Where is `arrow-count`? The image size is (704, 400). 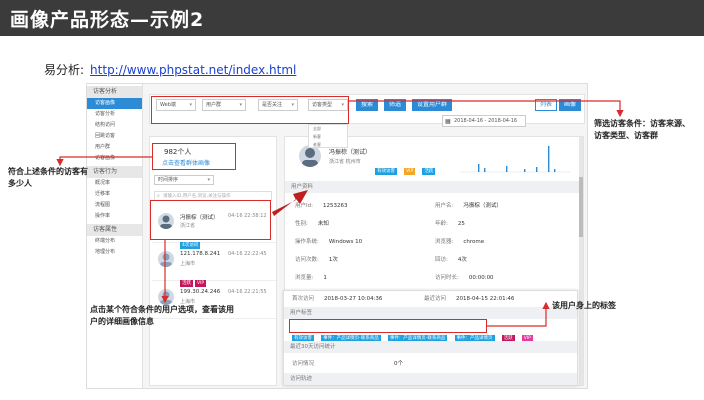 arrow-count is located at coordinates (104, 161).